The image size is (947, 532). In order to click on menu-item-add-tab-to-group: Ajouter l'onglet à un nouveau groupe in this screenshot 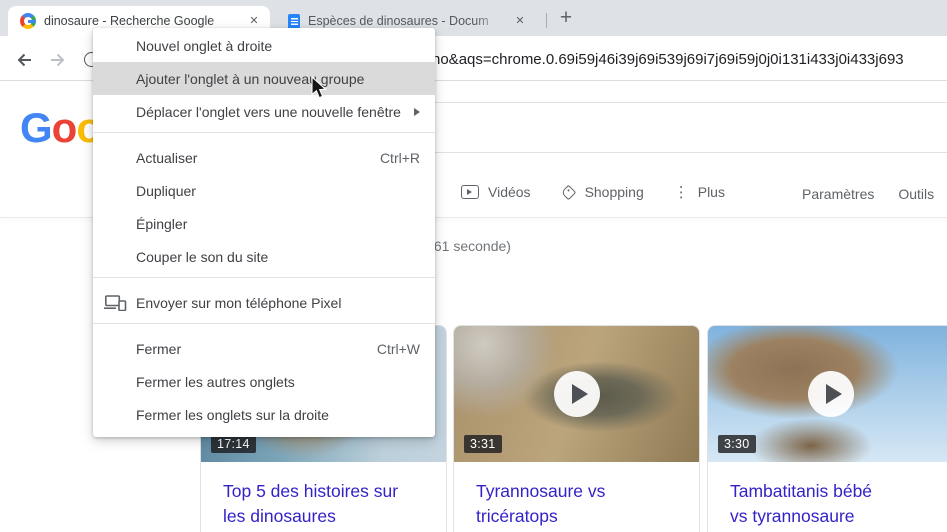, I will do `click(264, 78)`.